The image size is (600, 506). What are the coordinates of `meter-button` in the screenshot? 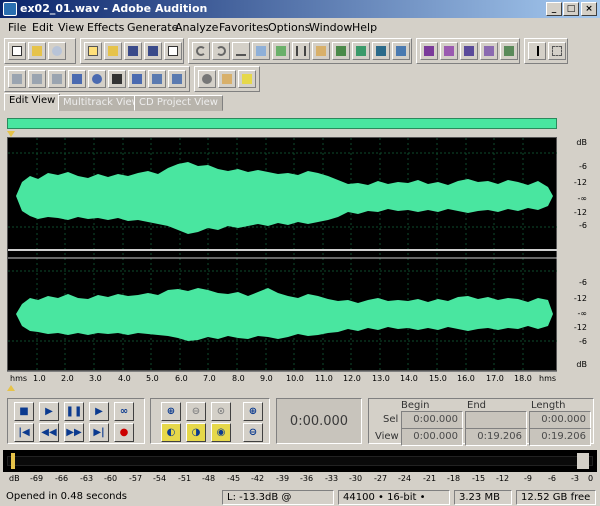 It's located at (137, 79).